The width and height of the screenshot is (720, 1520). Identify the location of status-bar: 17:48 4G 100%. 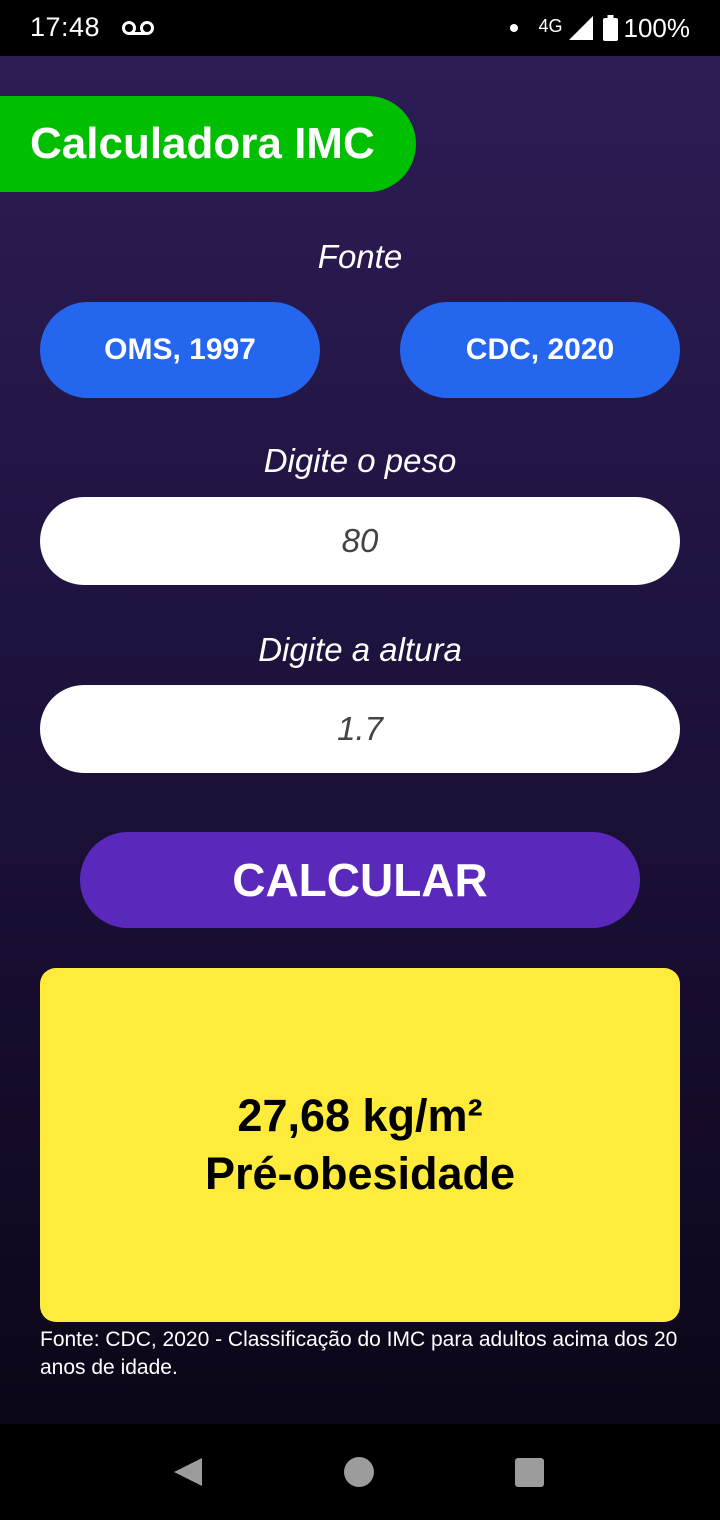
(360, 28).